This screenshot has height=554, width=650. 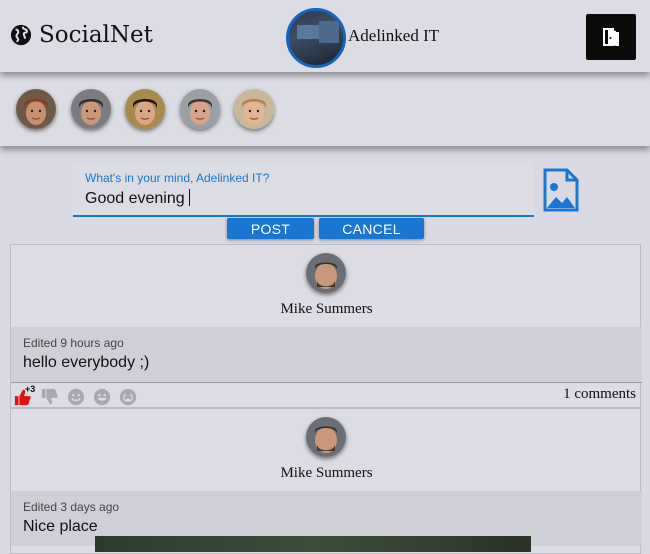 What do you see at coordinates (21, 35) in the screenshot?
I see `globe-icon` at bounding box center [21, 35].